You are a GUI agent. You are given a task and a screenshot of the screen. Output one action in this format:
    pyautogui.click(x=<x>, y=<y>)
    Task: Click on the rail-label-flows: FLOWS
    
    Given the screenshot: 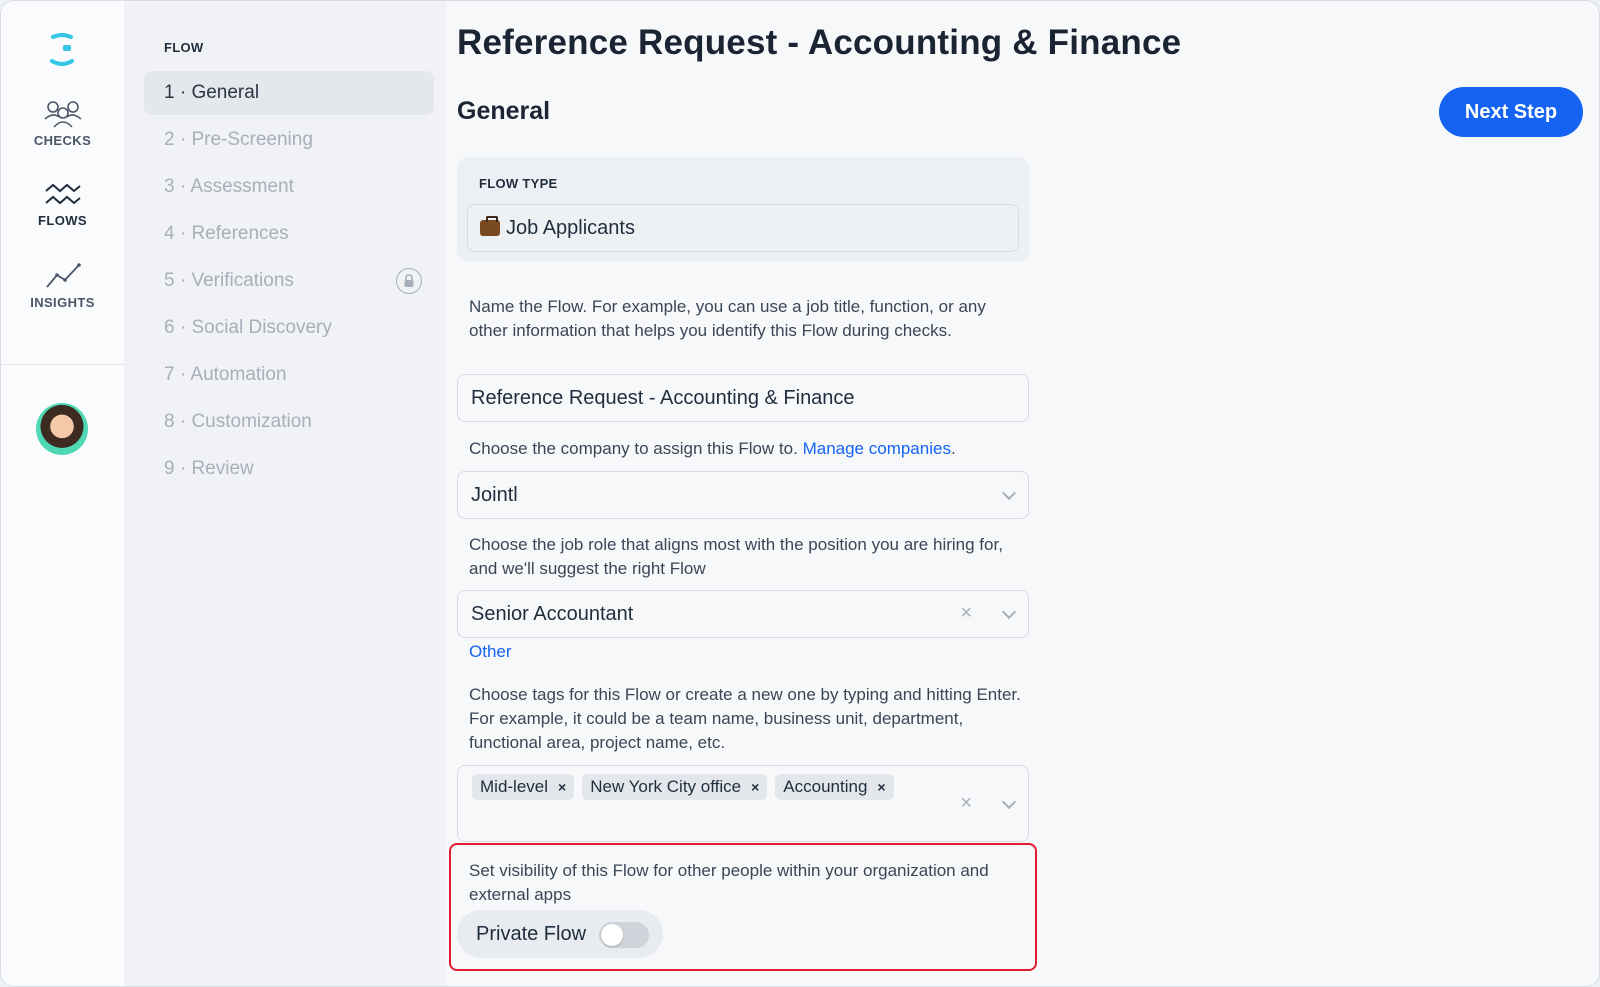 What is the action you would take?
    pyautogui.click(x=62, y=220)
    